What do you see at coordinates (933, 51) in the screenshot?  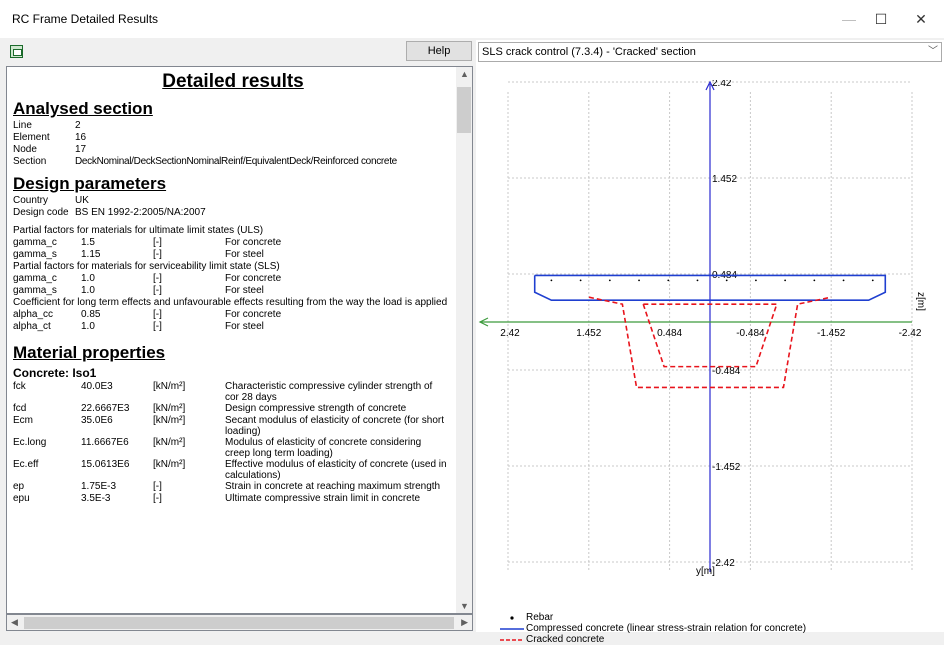 I see `chevron-down-icon: ﹀` at bounding box center [933, 51].